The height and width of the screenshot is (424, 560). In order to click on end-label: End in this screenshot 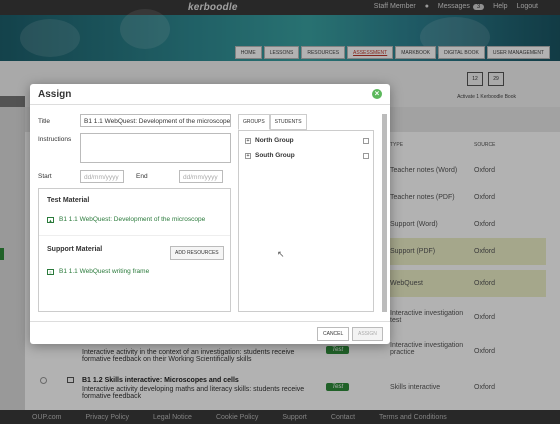, I will do `click(142, 176)`.